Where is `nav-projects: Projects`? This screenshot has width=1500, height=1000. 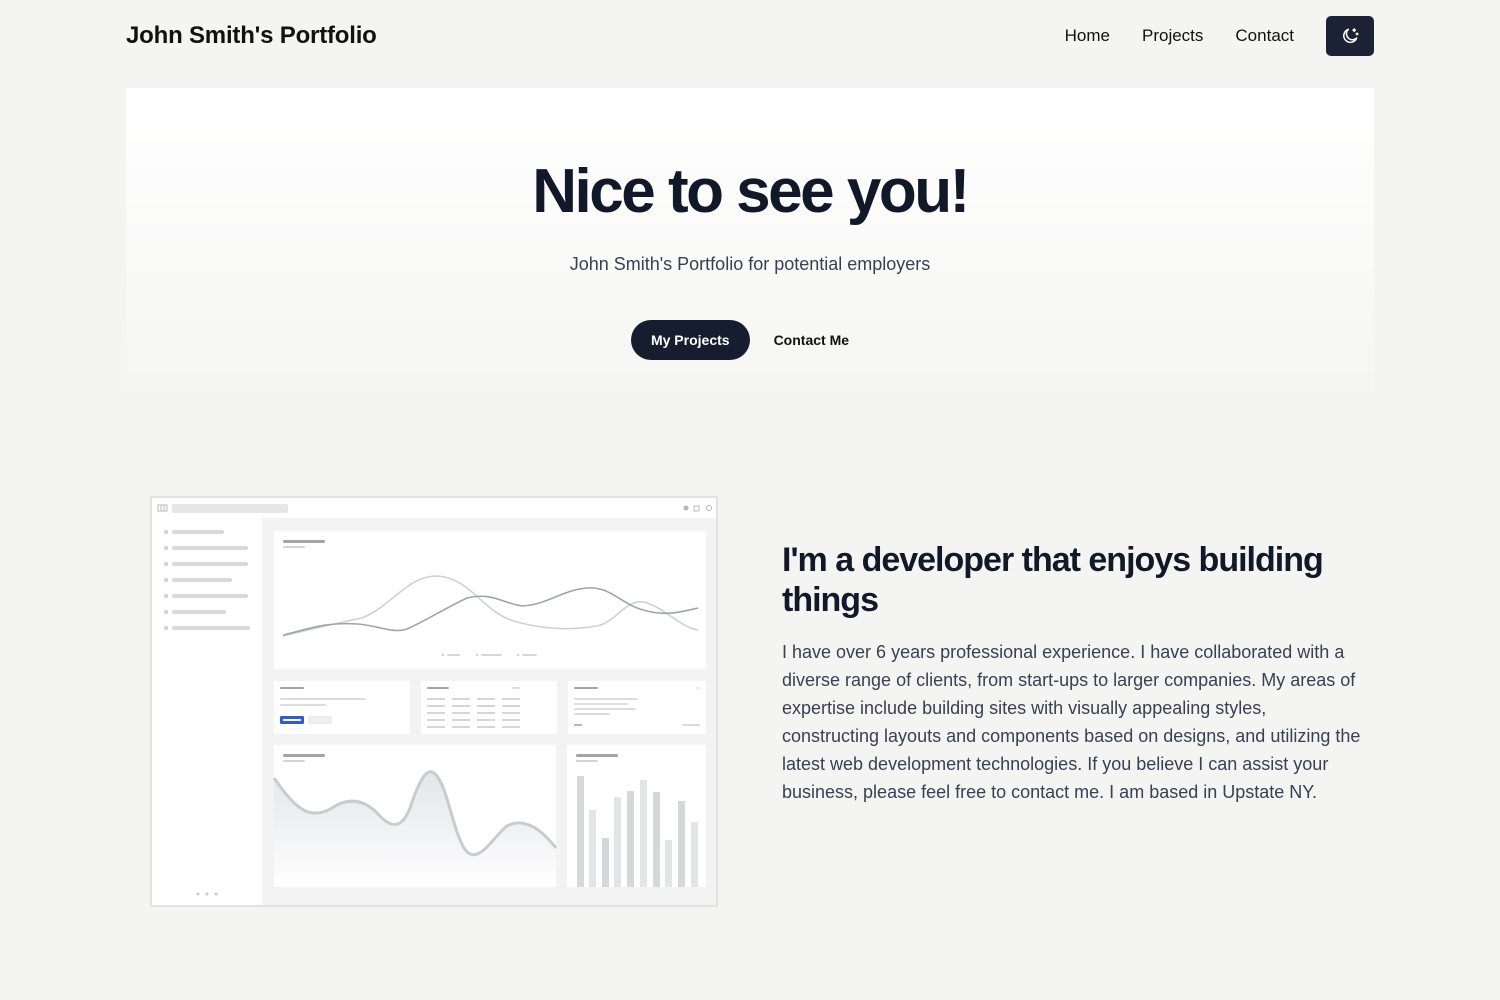 nav-projects: Projects is located at coordinates (1172, 36).